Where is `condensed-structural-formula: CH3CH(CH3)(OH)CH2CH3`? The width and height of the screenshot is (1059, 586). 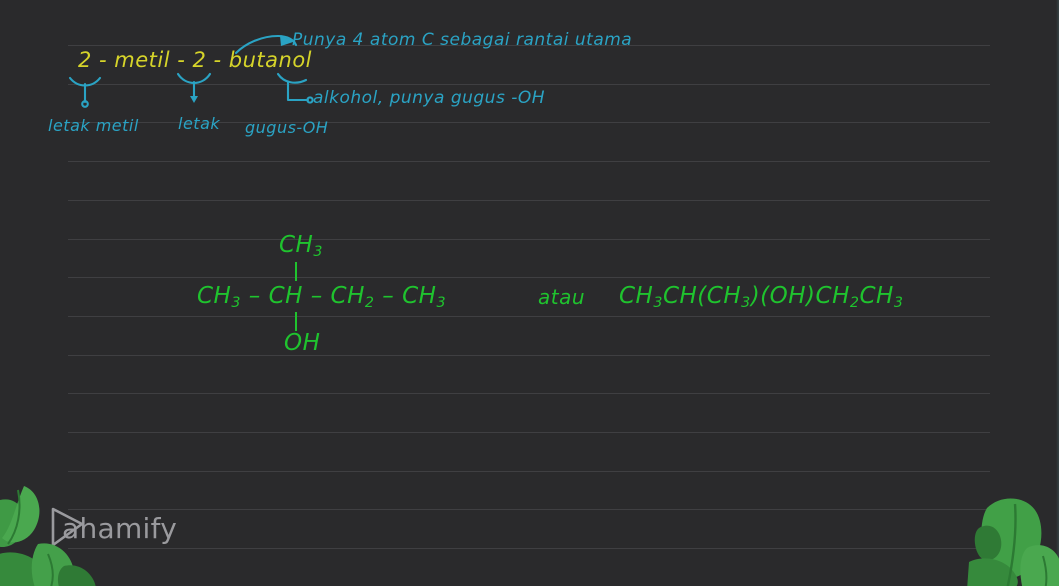
condensed-structural-formula: CH3CH(CH3)(OH)CH2CH3 is located at coordinates (761, 297).